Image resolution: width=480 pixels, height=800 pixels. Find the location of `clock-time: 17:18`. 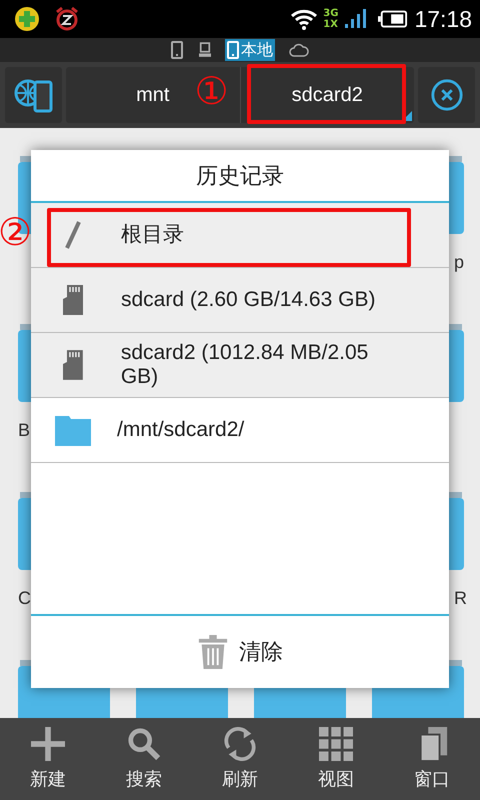

clock-time: 17:18 is located at coordinates (443, 19).